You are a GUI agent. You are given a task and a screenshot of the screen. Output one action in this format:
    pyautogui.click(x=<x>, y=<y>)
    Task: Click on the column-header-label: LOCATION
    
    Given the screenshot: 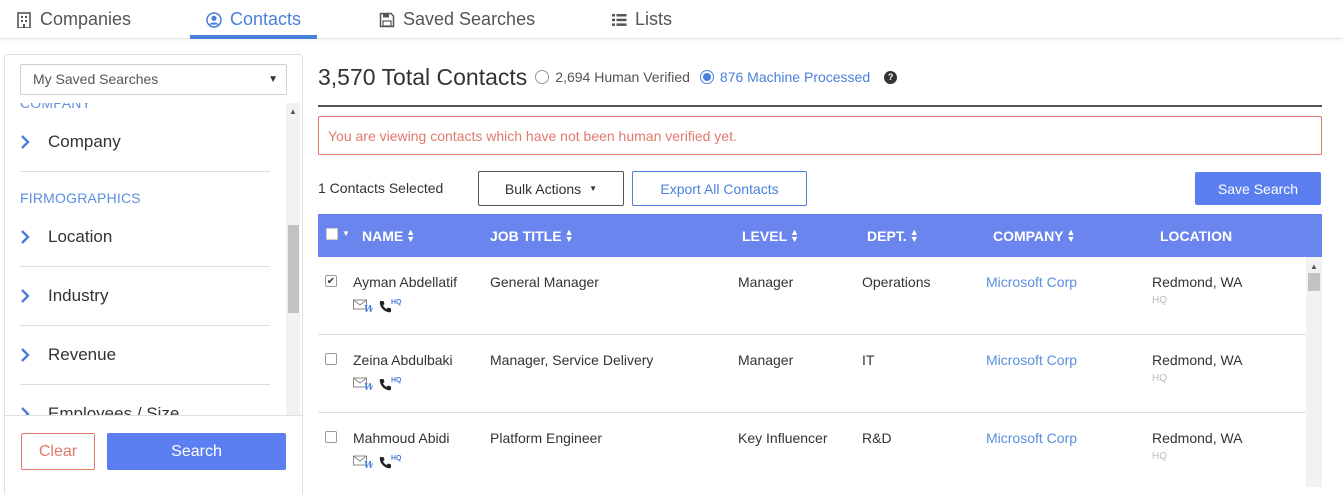 What is the action you would take?
    pyautogui.click(x=1196, y=235)
    